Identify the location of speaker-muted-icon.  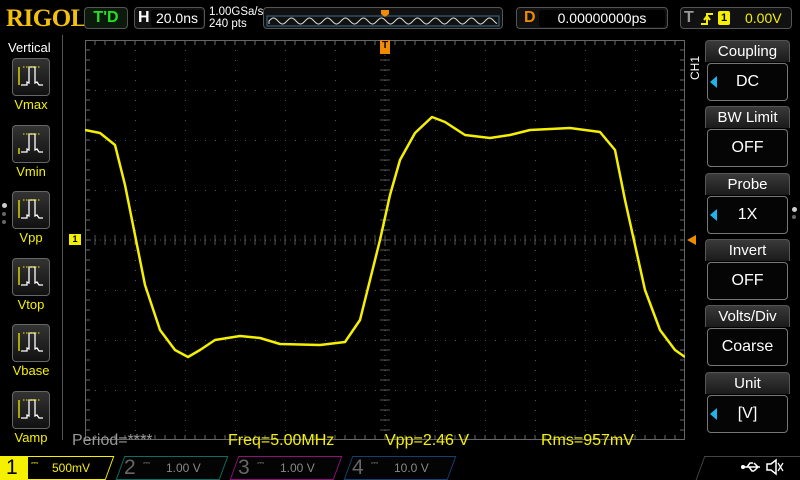
(774, 467).